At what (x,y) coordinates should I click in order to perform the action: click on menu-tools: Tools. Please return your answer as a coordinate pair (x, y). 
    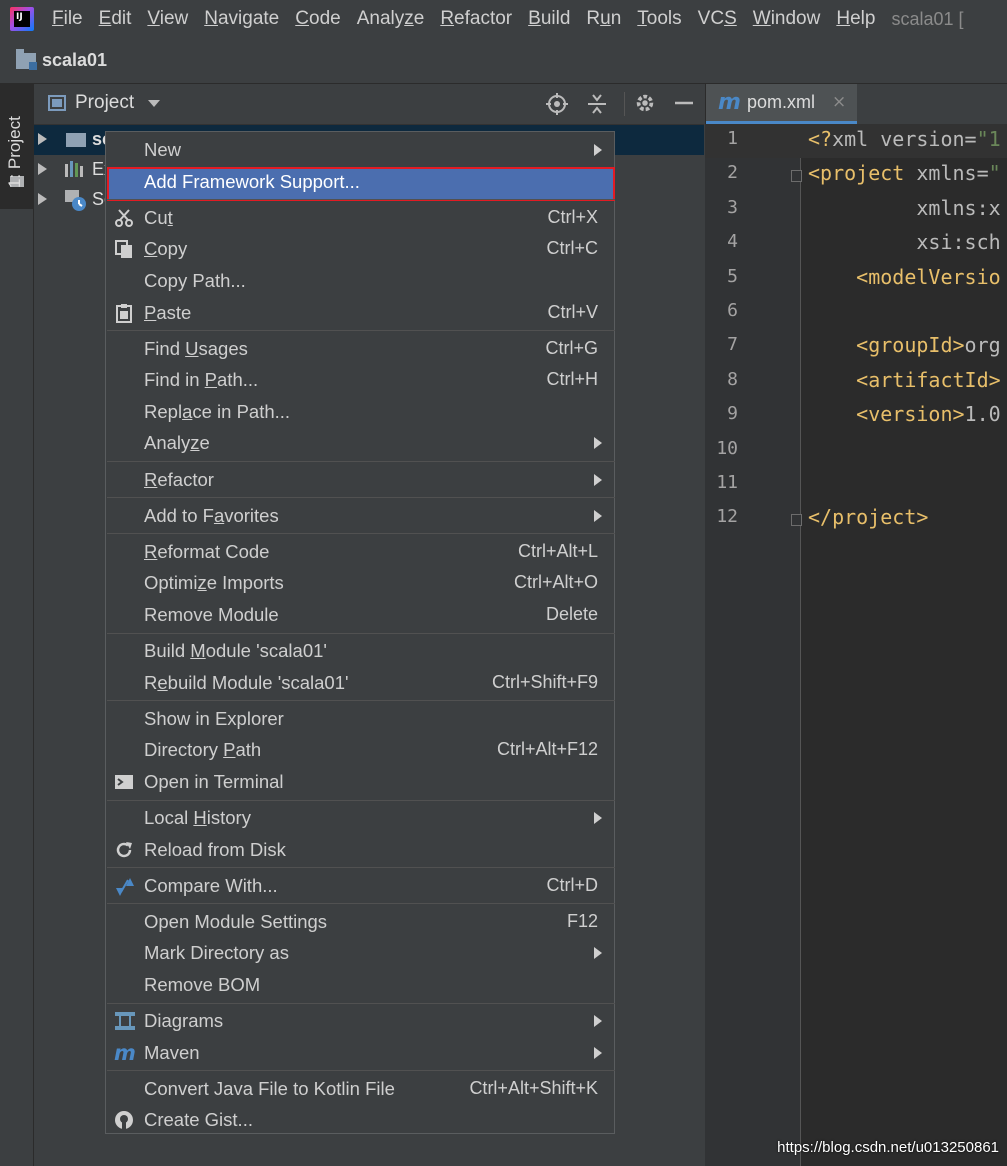
    Looking at the image, I should click on (659, 19).